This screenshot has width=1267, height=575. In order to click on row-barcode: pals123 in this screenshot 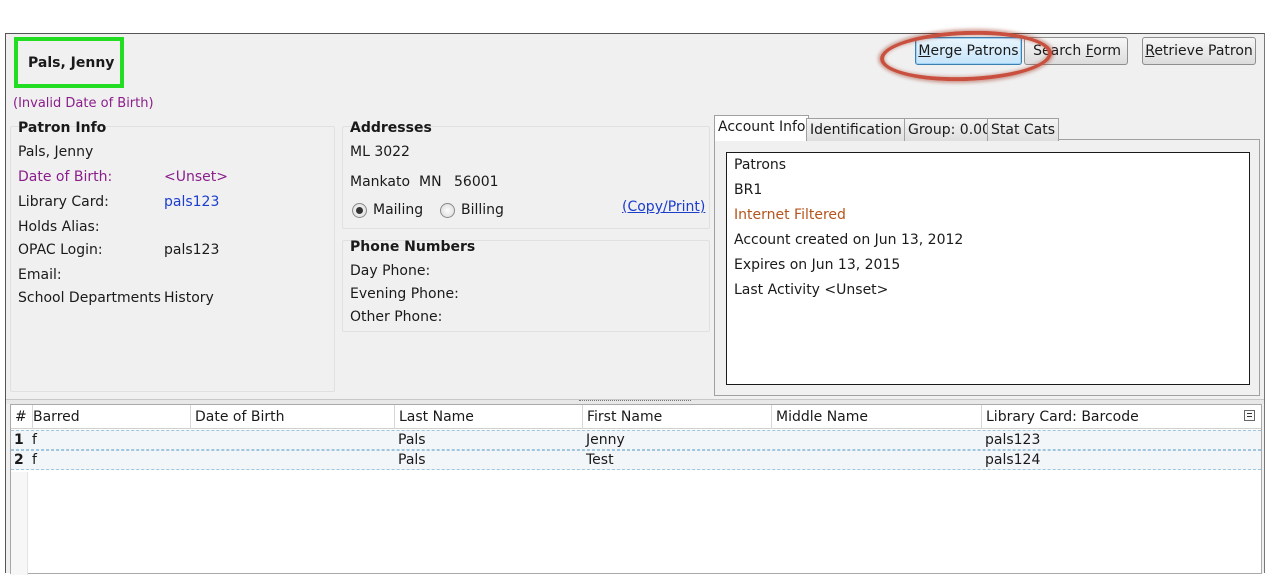, I will do `click(1013, 440)`.